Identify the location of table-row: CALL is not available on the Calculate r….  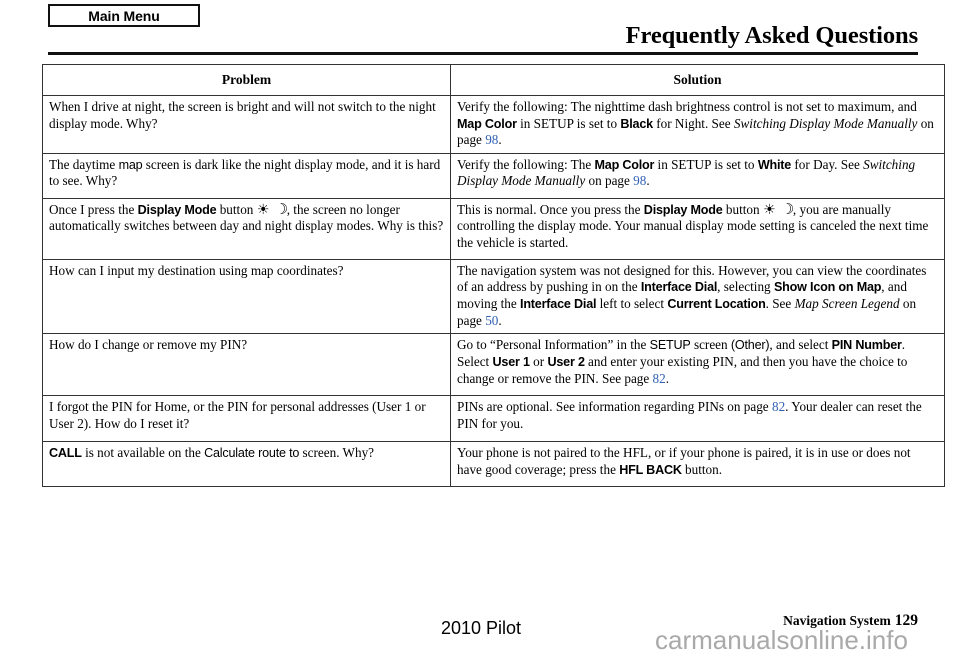
(493, 464).